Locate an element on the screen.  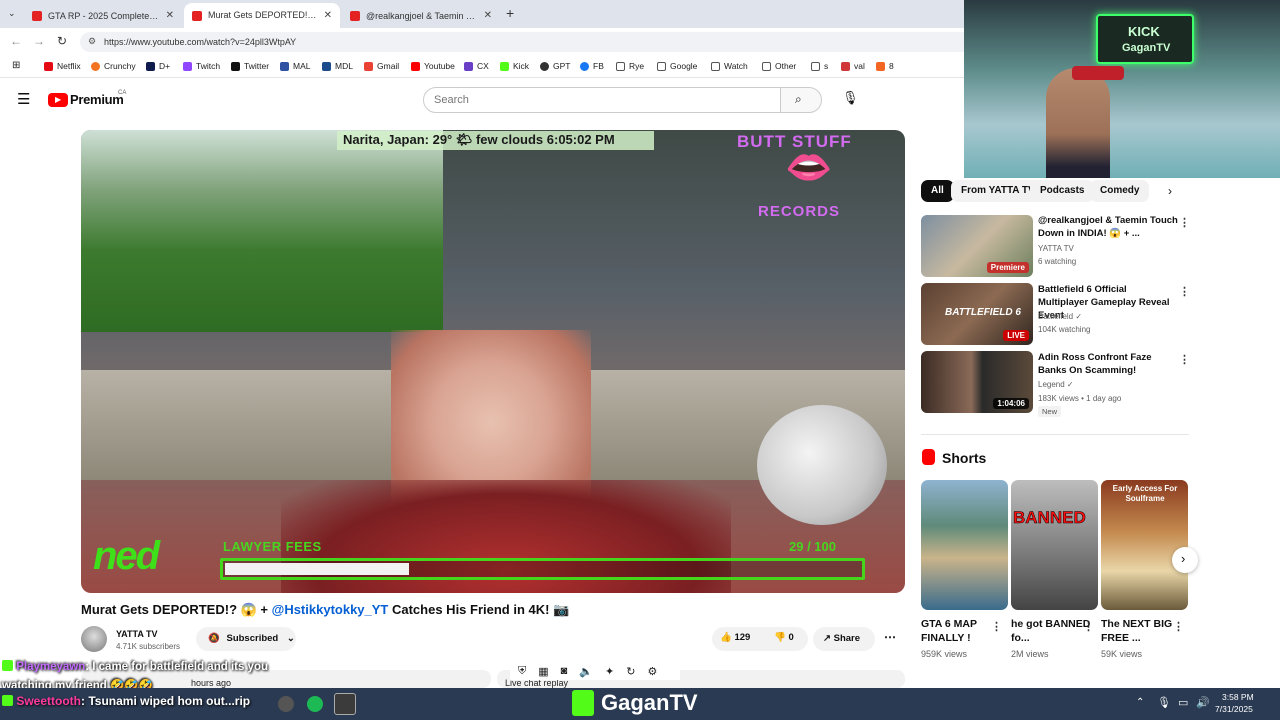
related-channel: YATTA TV is located at coordinates (1056, 248).